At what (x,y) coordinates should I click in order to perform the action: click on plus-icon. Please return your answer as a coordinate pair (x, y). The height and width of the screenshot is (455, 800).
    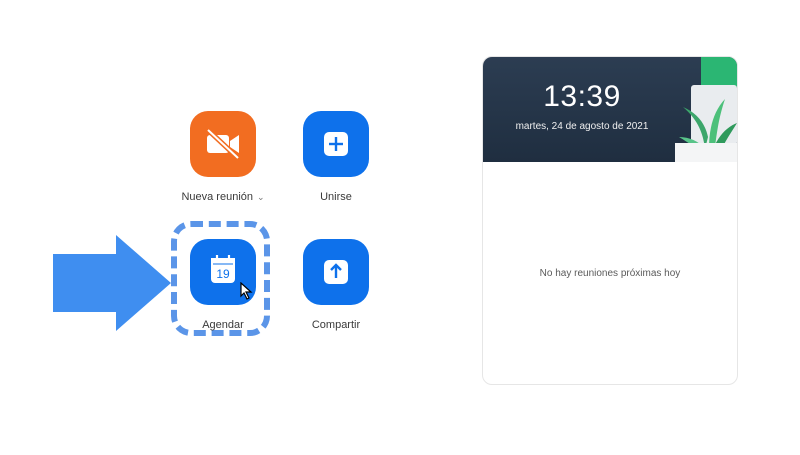
    Looking at the image, I should click on (336, 144).